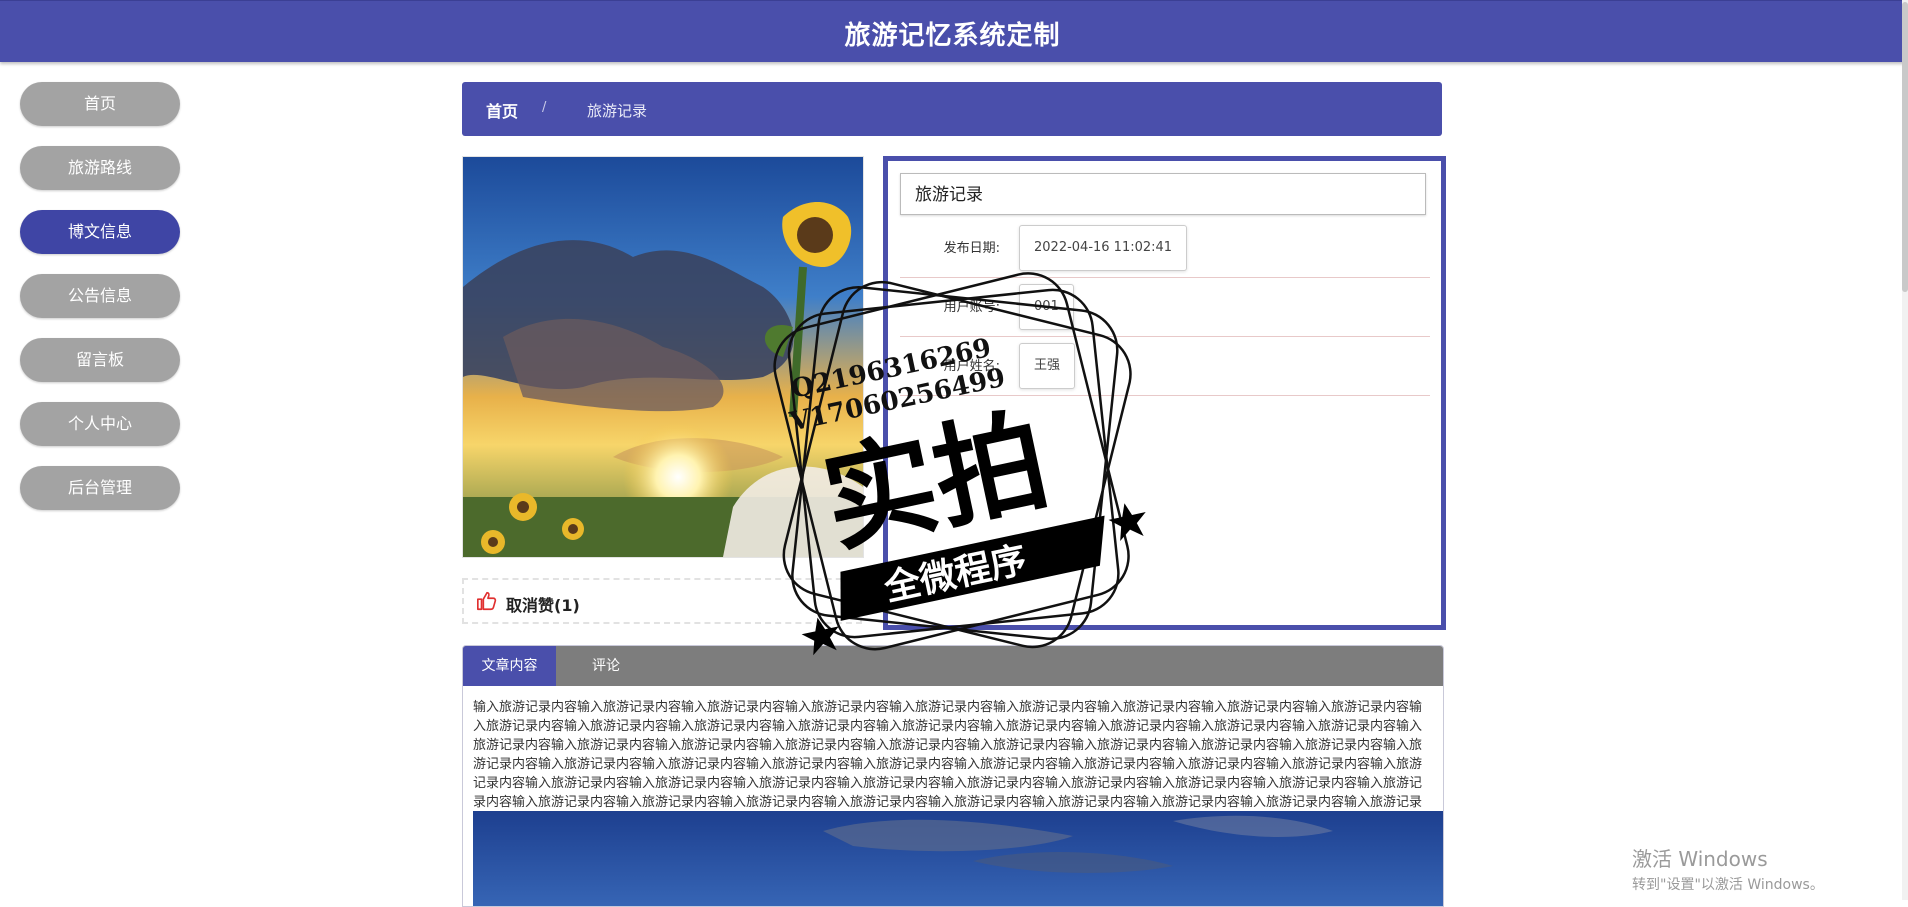 This screenshot has width=1908, height=907. Describe the element at coordinates (952, 36) in the screenshot. I see `site-title: 旅游记忆系统定制` at that location.